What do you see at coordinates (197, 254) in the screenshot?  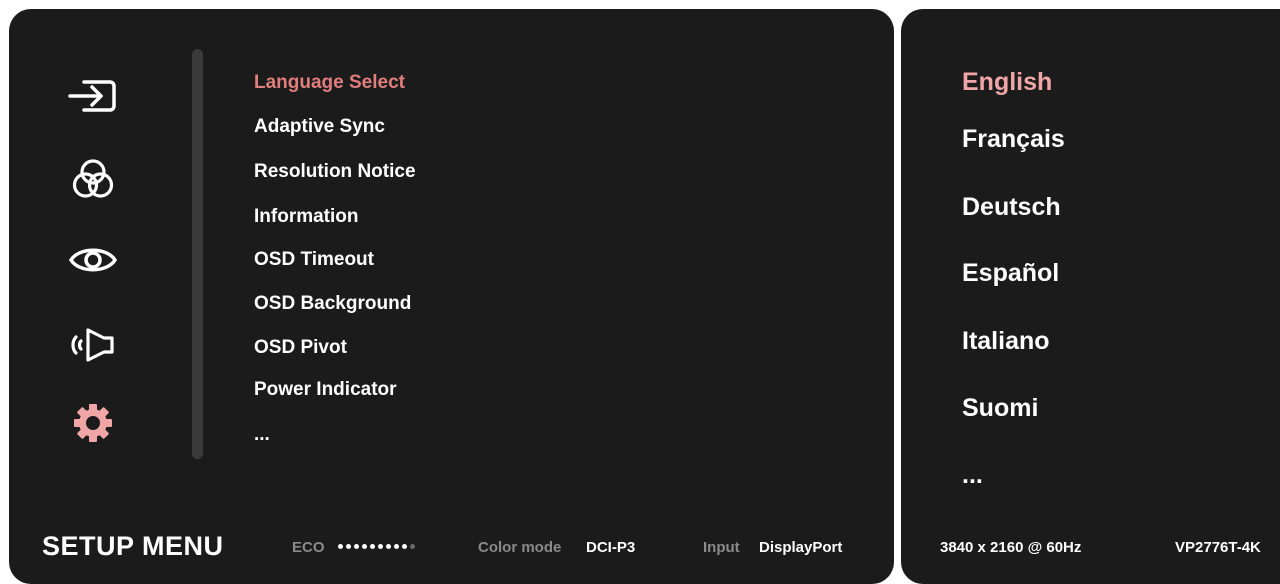 I see `menu-scrollbar` at bounding box center [197, 254].